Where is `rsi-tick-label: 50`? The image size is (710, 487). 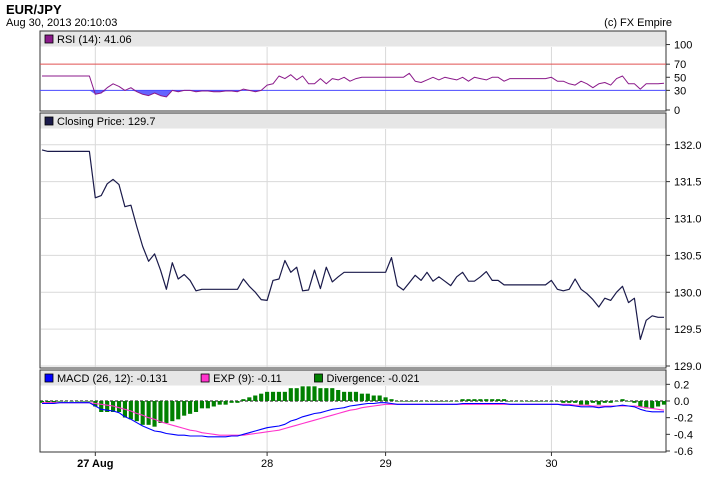 rsi-tick-label: 50 is located at coordinates (680, 78).